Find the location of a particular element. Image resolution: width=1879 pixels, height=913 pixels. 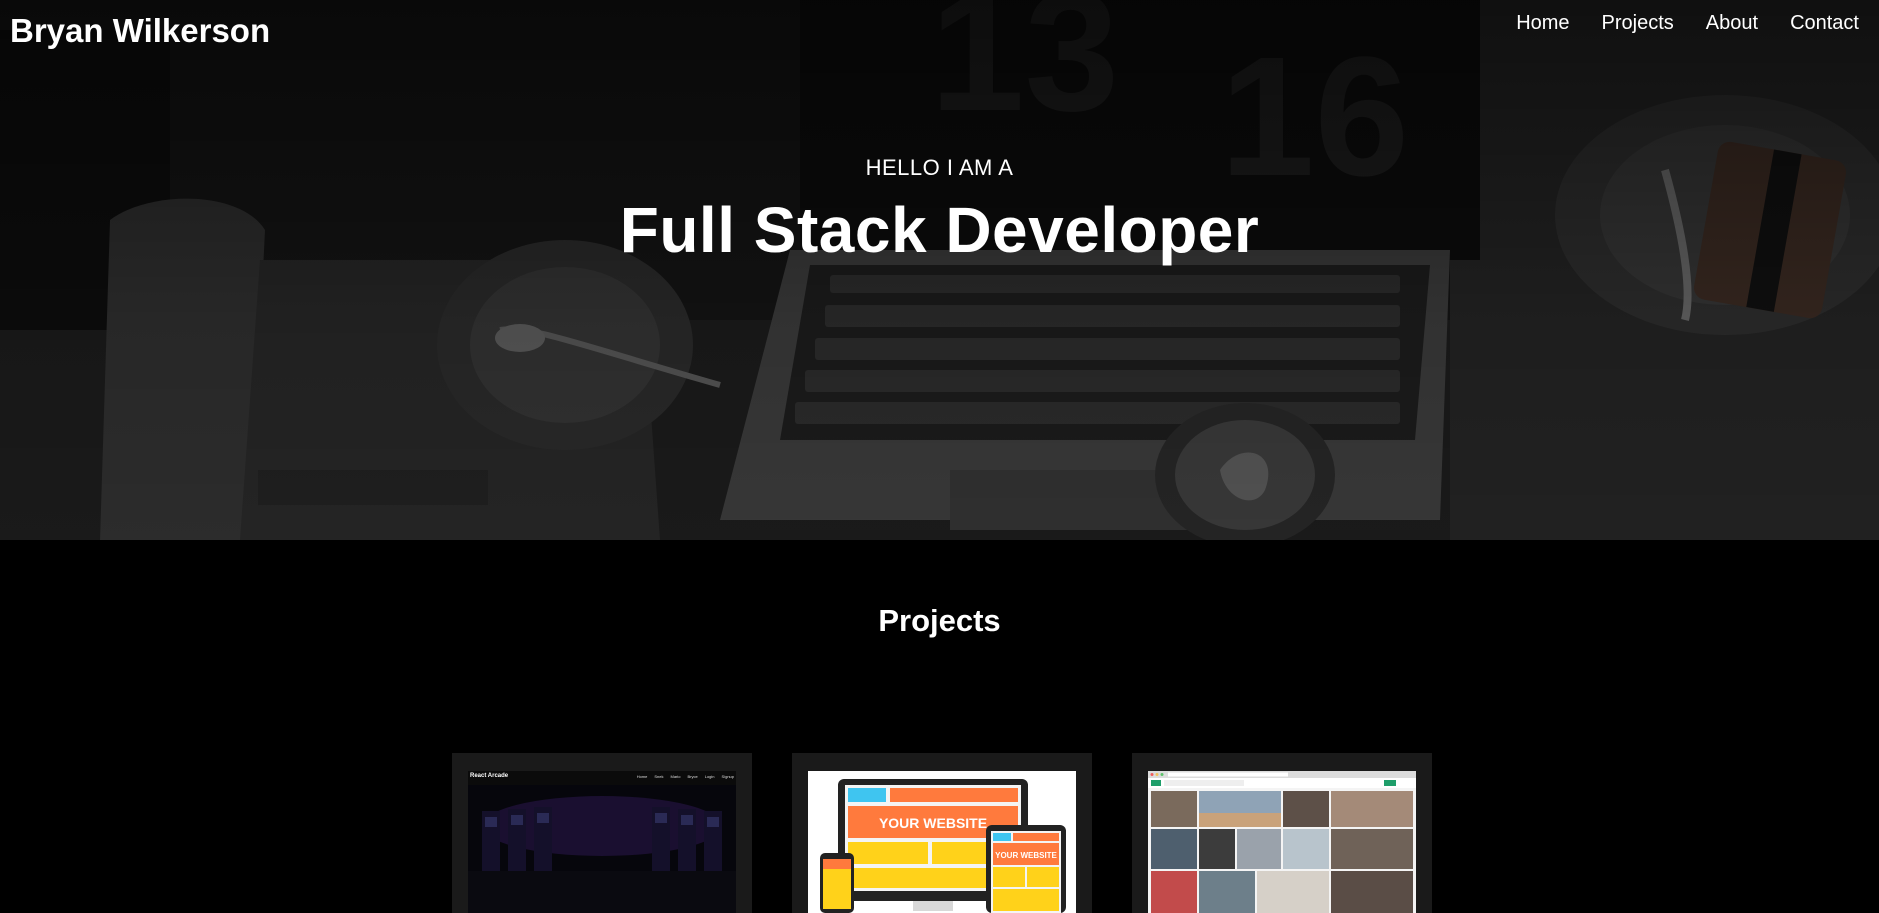

arcade-thumb-nav-item: Bryce is located at coordinates (692, 776).